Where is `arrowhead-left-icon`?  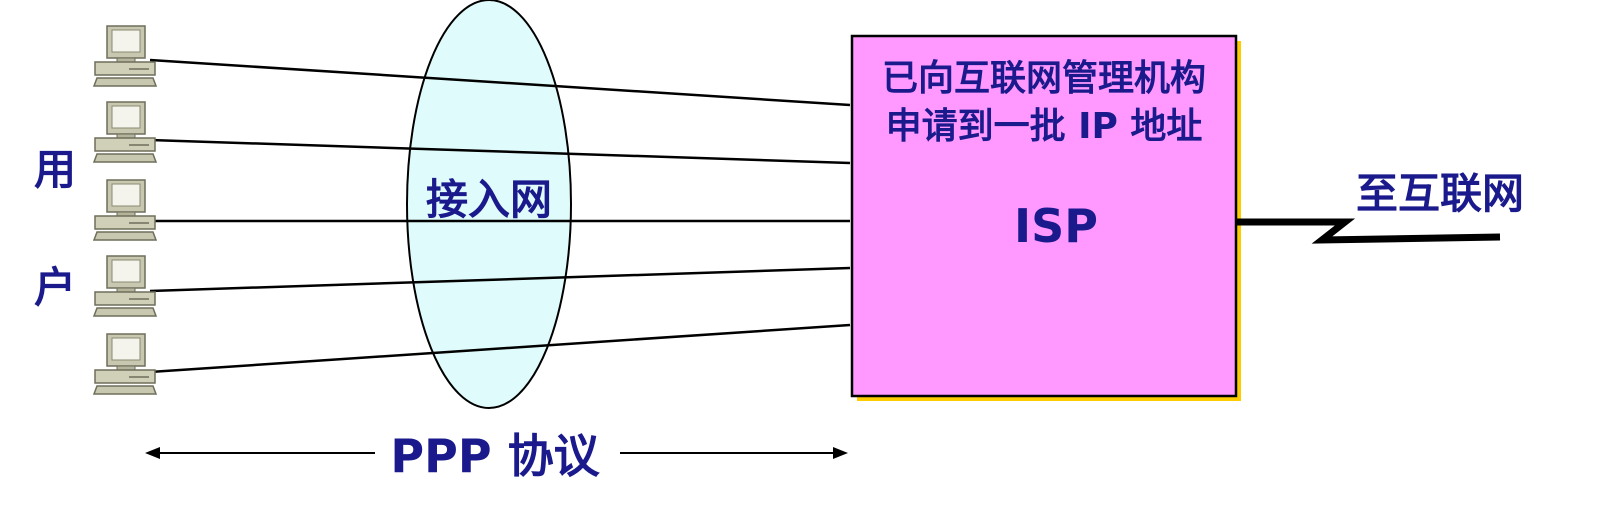 arrowhead-left-icon is located at coordinates (152, 453).